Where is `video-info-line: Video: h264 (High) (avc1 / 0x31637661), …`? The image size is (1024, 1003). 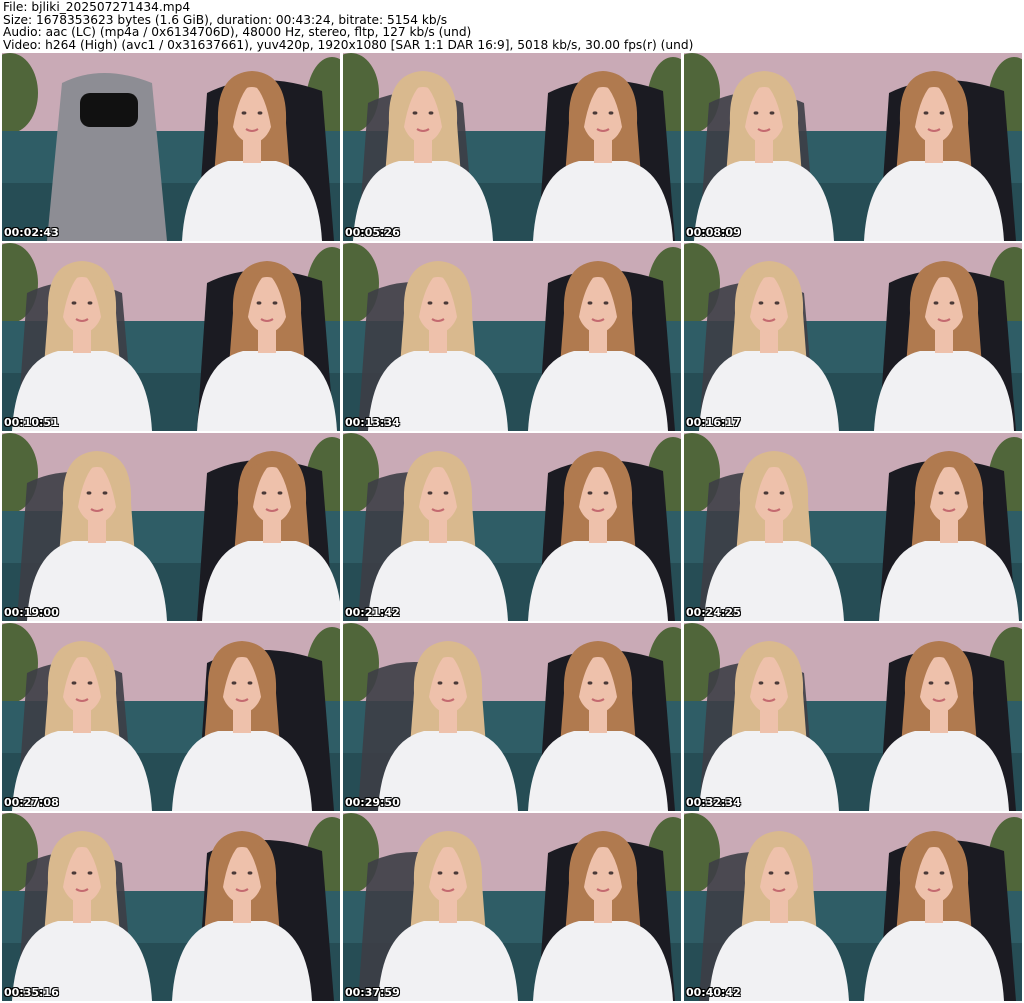 video-info-line: Video: h264 (High) (avc1 / 0x31637661), … is located at coordinates (348, 44).